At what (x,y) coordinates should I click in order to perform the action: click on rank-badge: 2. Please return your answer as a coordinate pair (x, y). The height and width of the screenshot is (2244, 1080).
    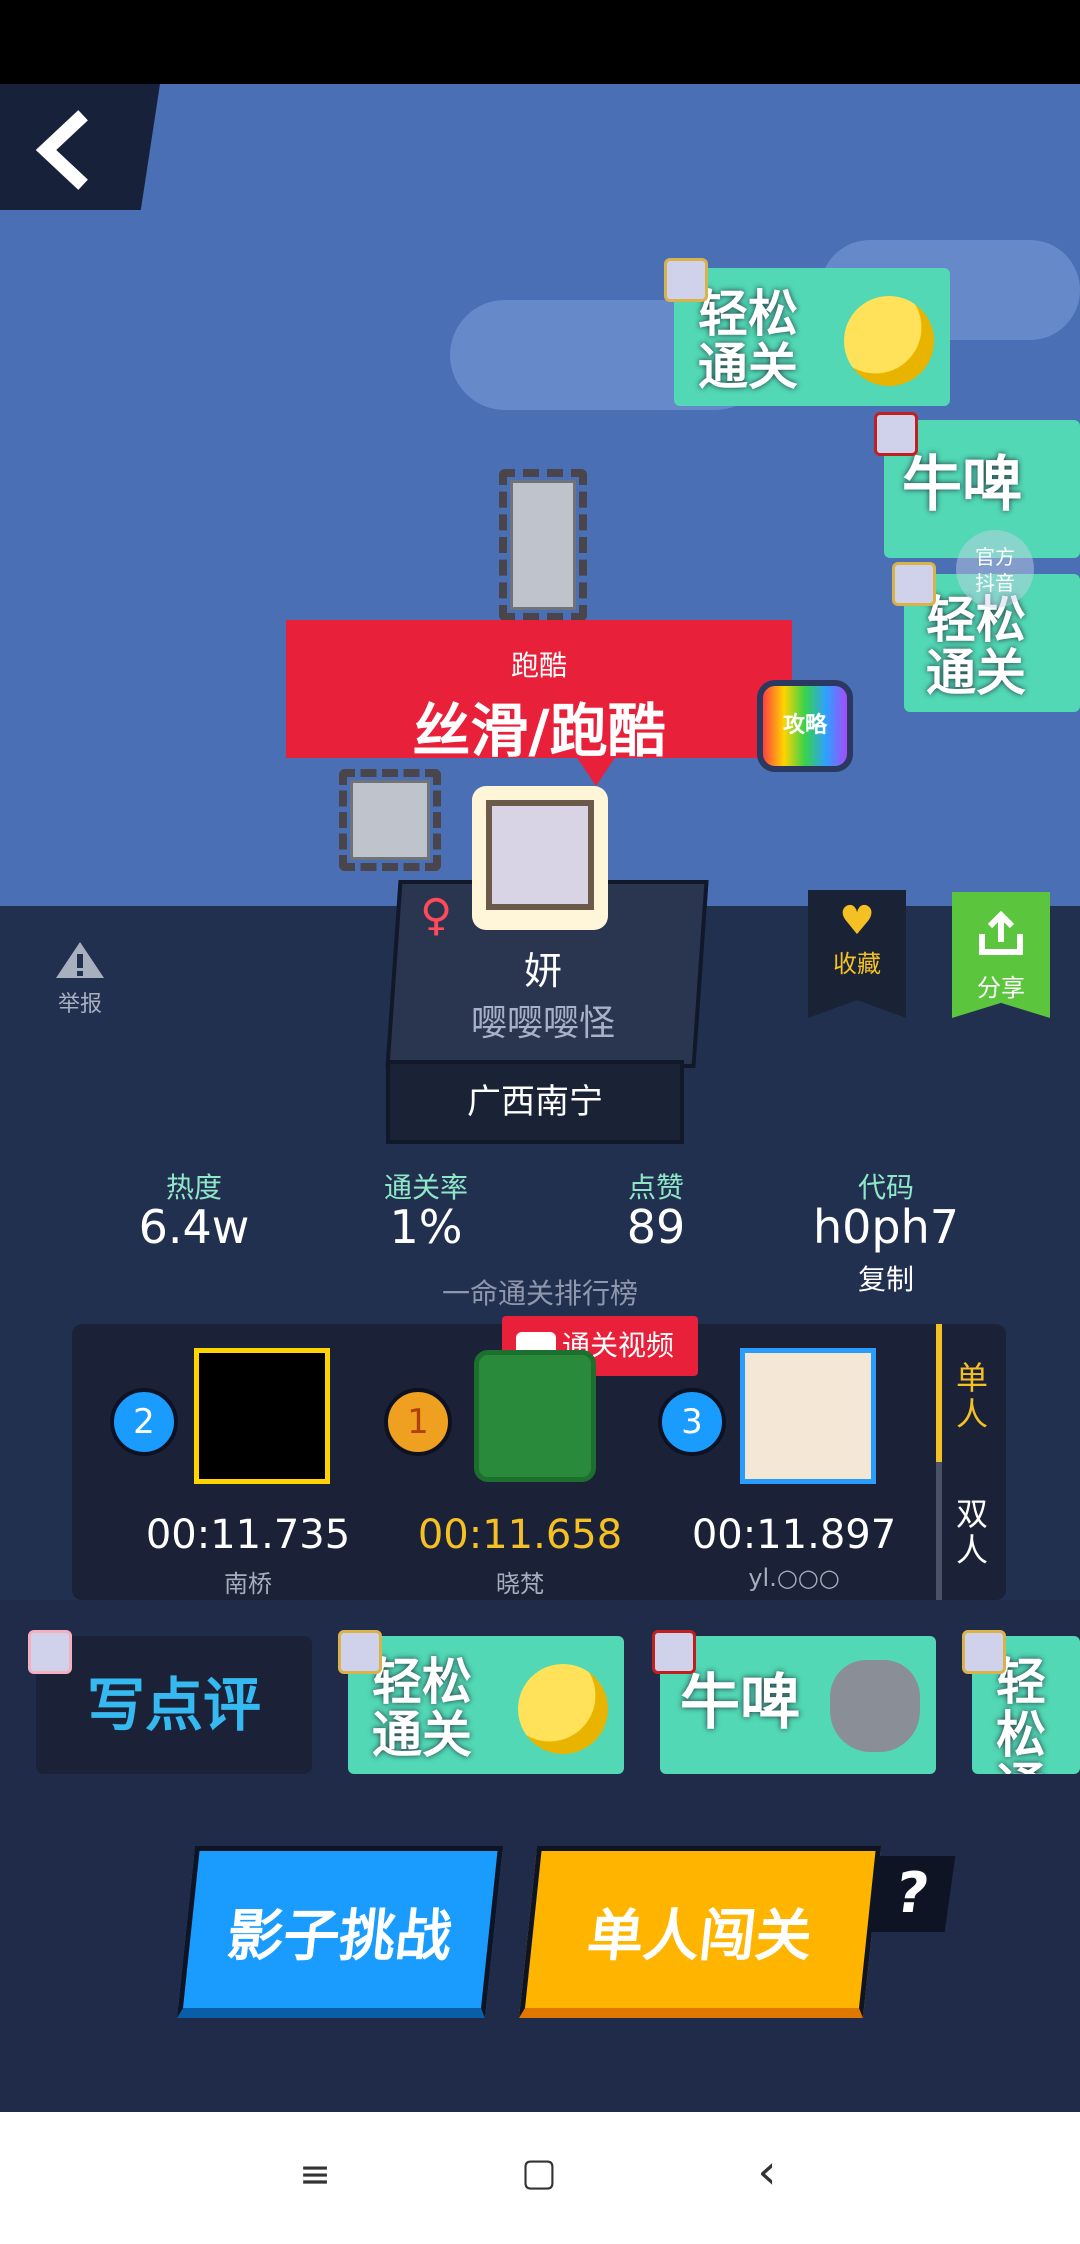
    Looking at the image, I should click on (144, 1422).